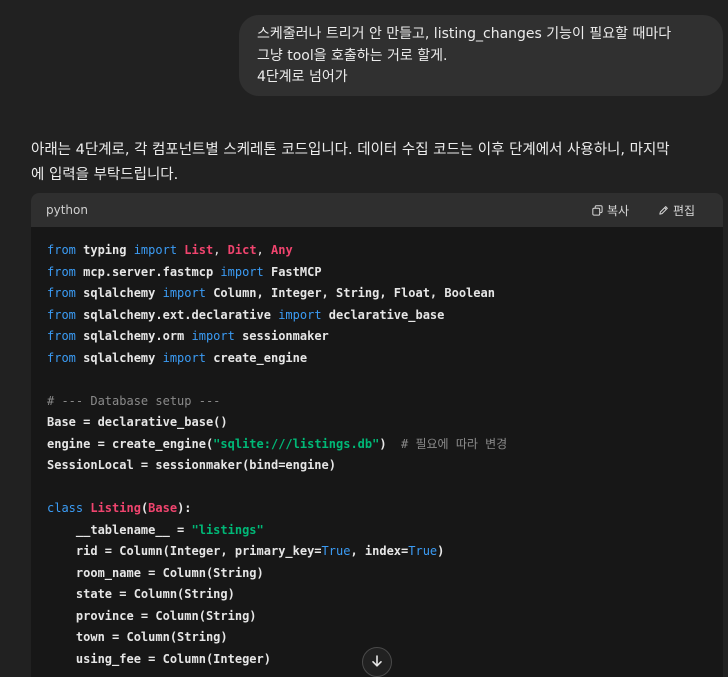 Image resolution: width=728 pixels, height=677 pixels. I want to click on assistant-reply-line: 에 입력을 부탁드립니다., so click(105, 175).